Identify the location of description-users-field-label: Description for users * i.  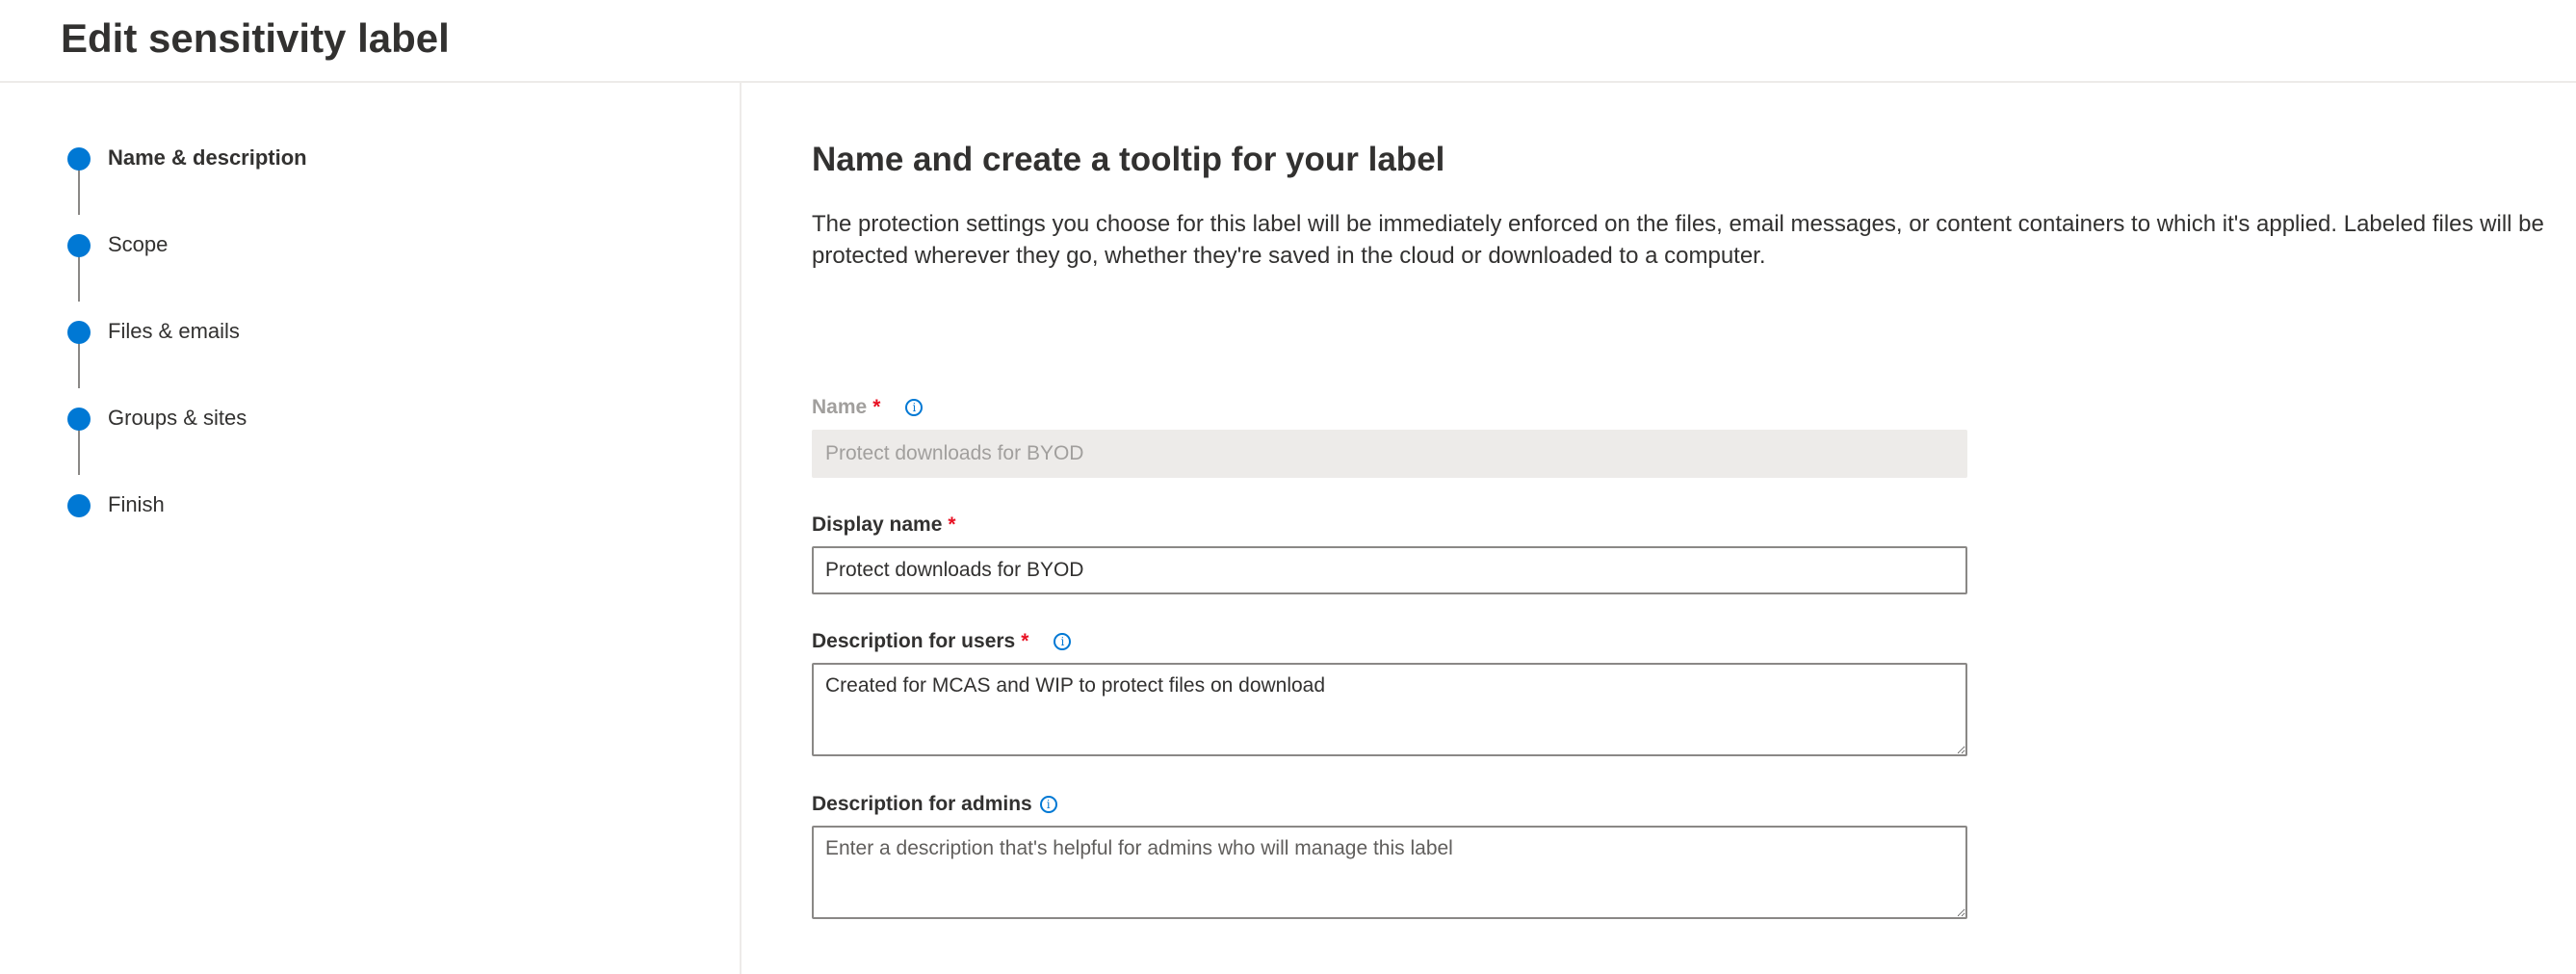
(942, 641).